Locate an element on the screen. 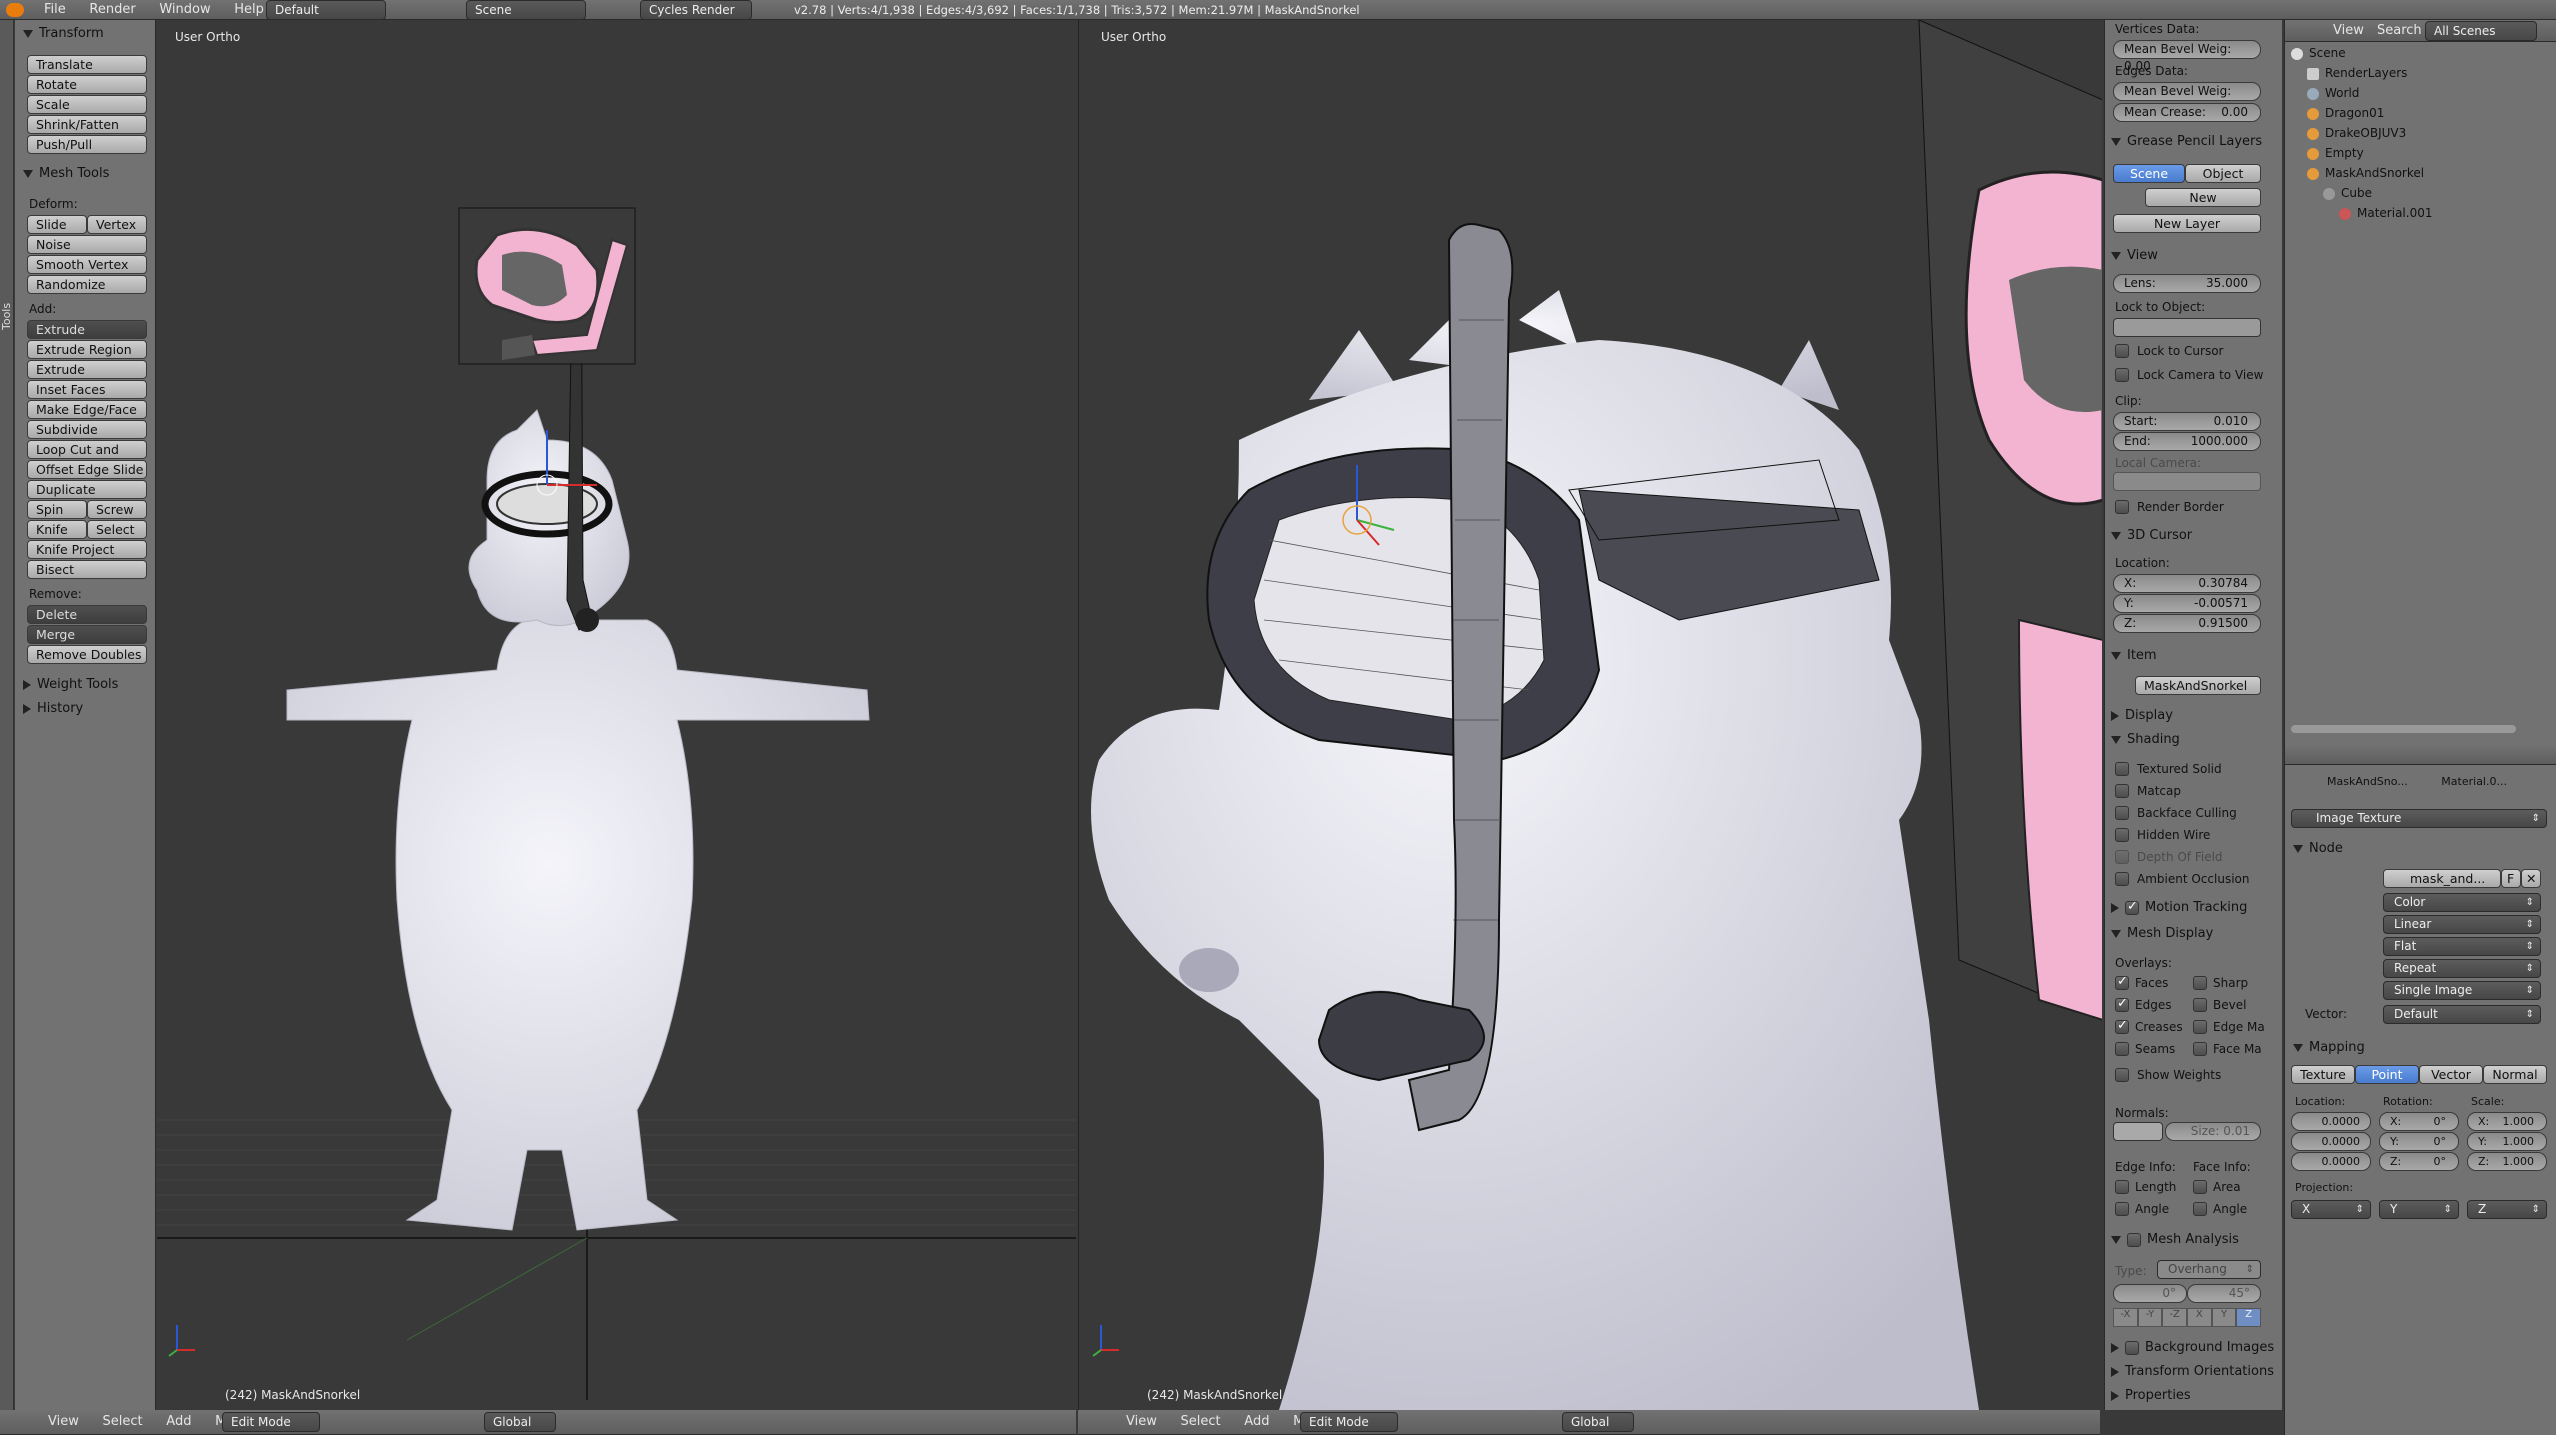 Image resolution: width=2556 pixels, height=1435 pixels. menu-file: File is located at coordinates (55, 9).